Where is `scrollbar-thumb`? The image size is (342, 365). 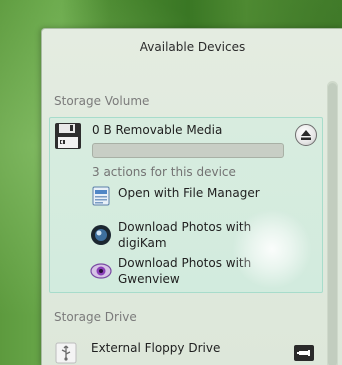
scrollbar-thumb is located at coordinates (332, 224).